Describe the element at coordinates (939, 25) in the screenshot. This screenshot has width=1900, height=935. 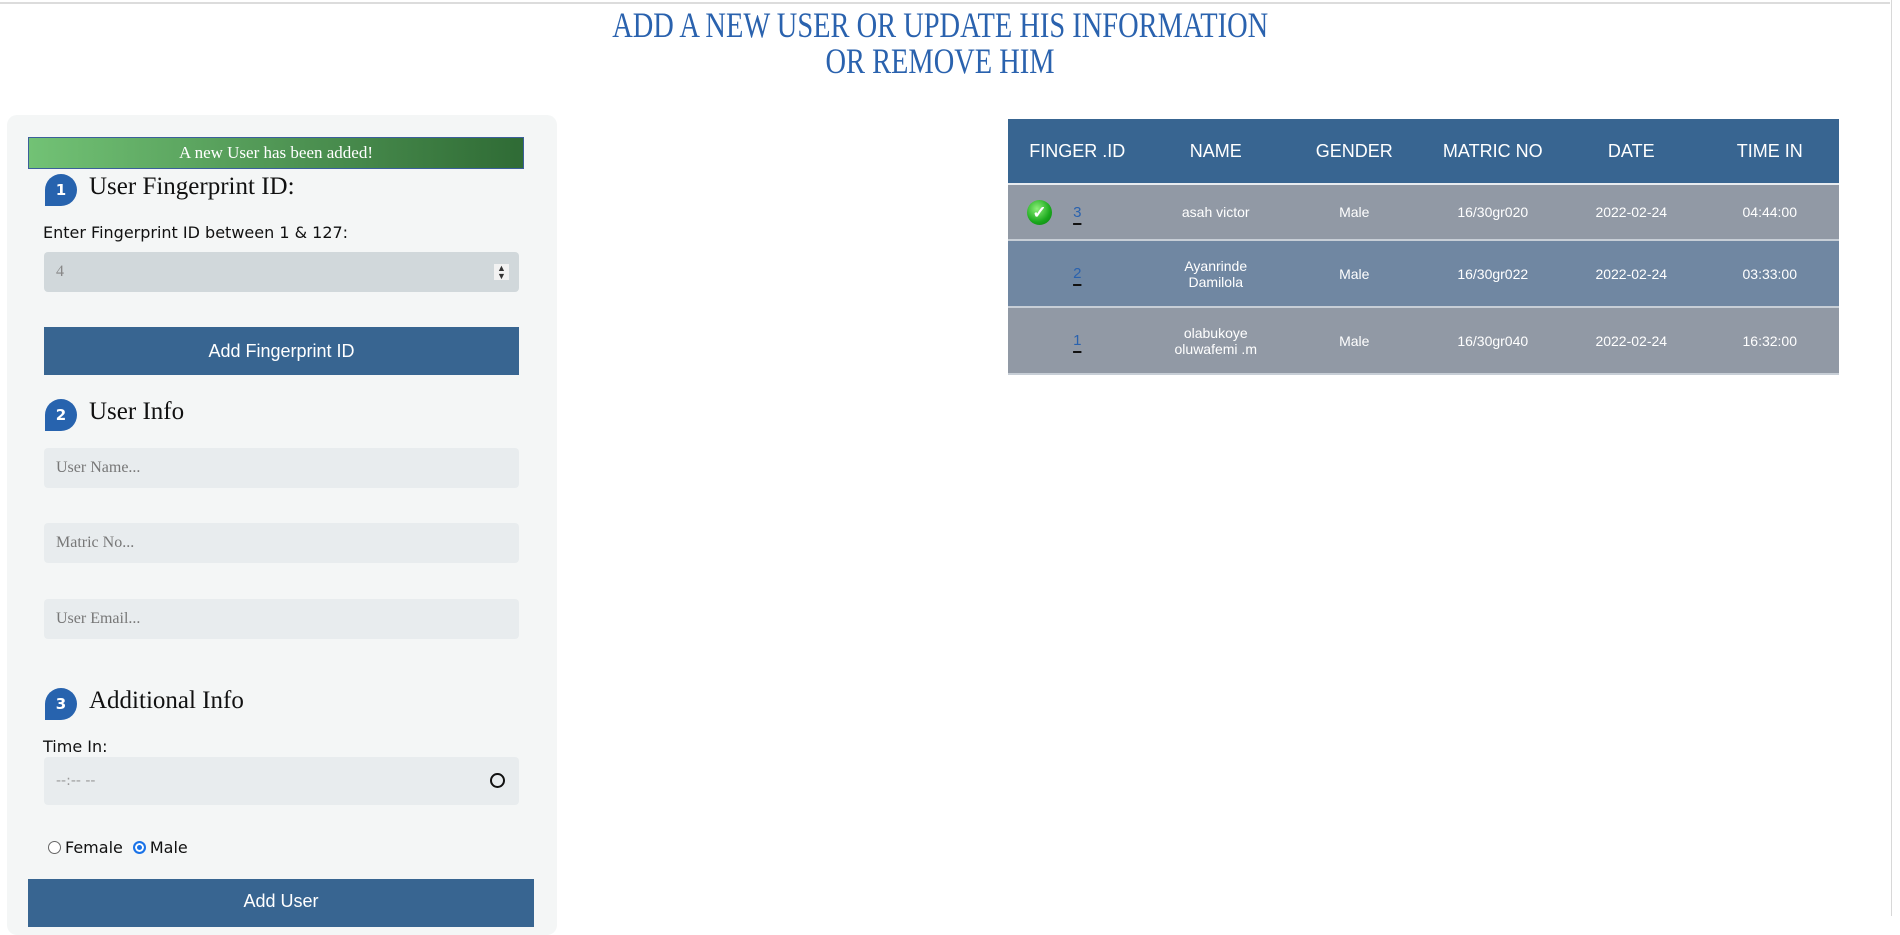
I see `page-title: ADD A NEW USER OR UPDATE HIS INFORMATION` at that location.